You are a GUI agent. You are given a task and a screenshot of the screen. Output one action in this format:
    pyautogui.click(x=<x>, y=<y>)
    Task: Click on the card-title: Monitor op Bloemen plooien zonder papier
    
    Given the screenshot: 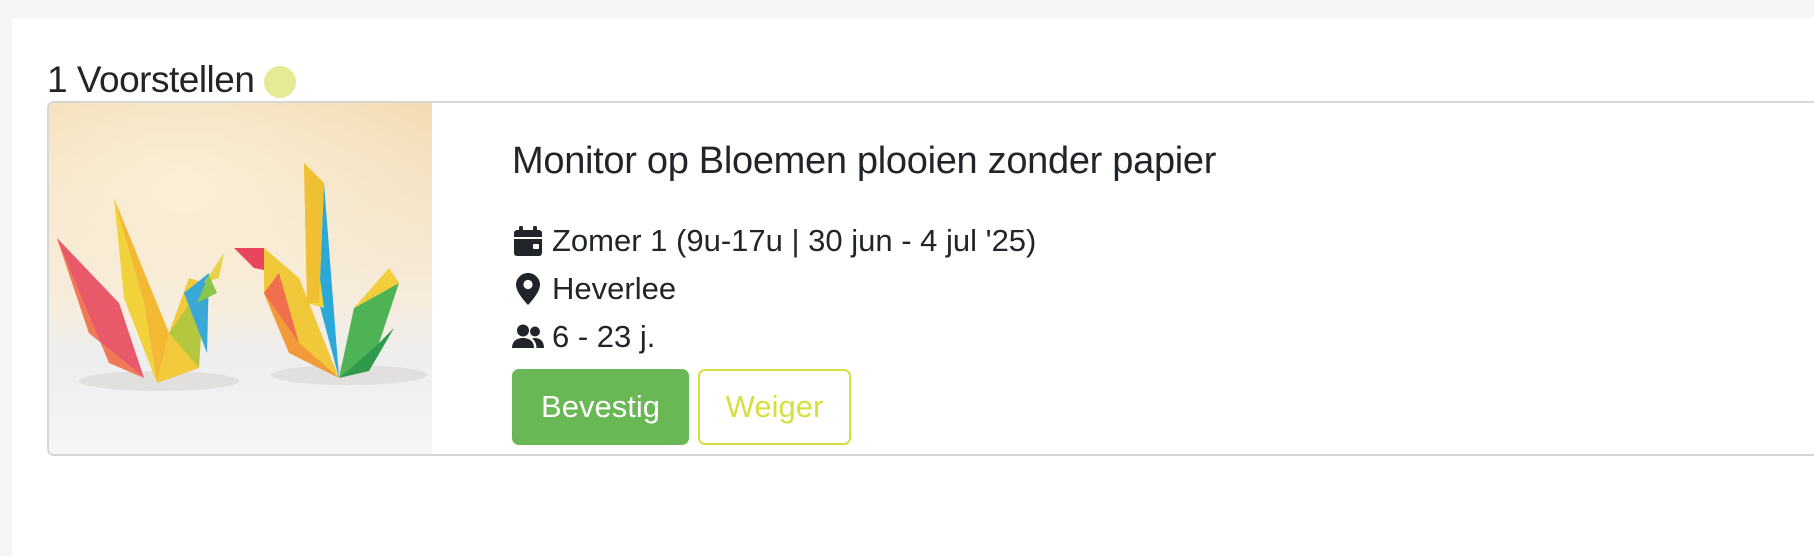 What is the action you would take?
    pyautogui.click(x=864, y=161)
    